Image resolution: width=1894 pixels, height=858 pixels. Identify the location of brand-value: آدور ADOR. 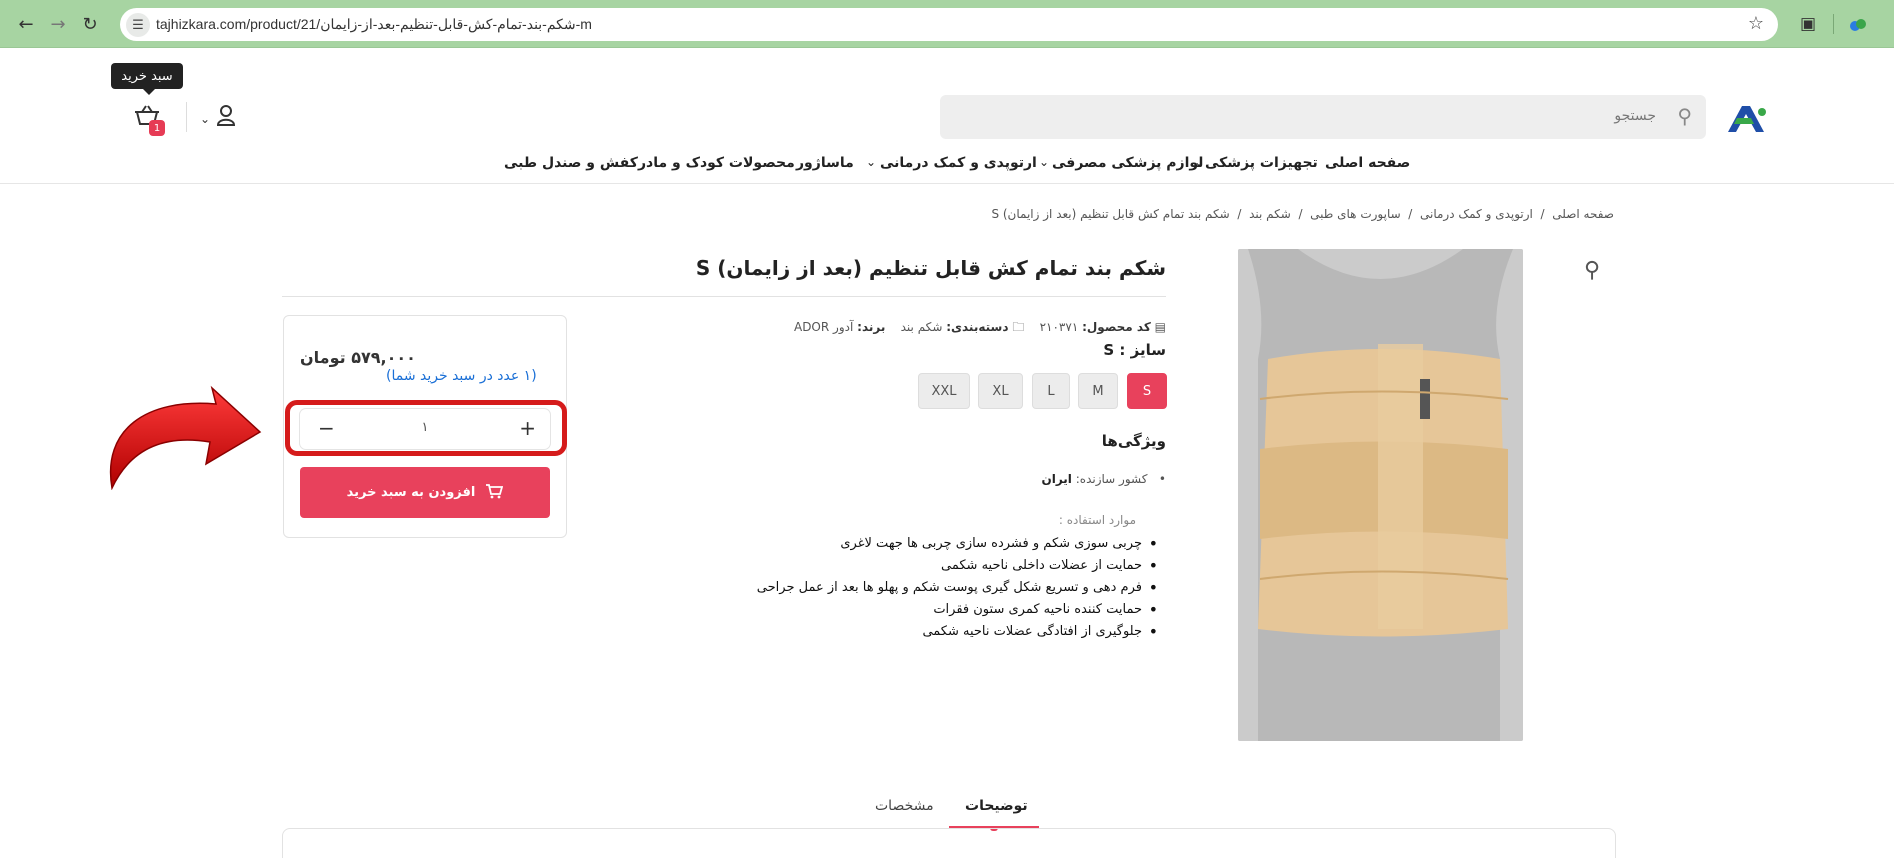
(823, 327).